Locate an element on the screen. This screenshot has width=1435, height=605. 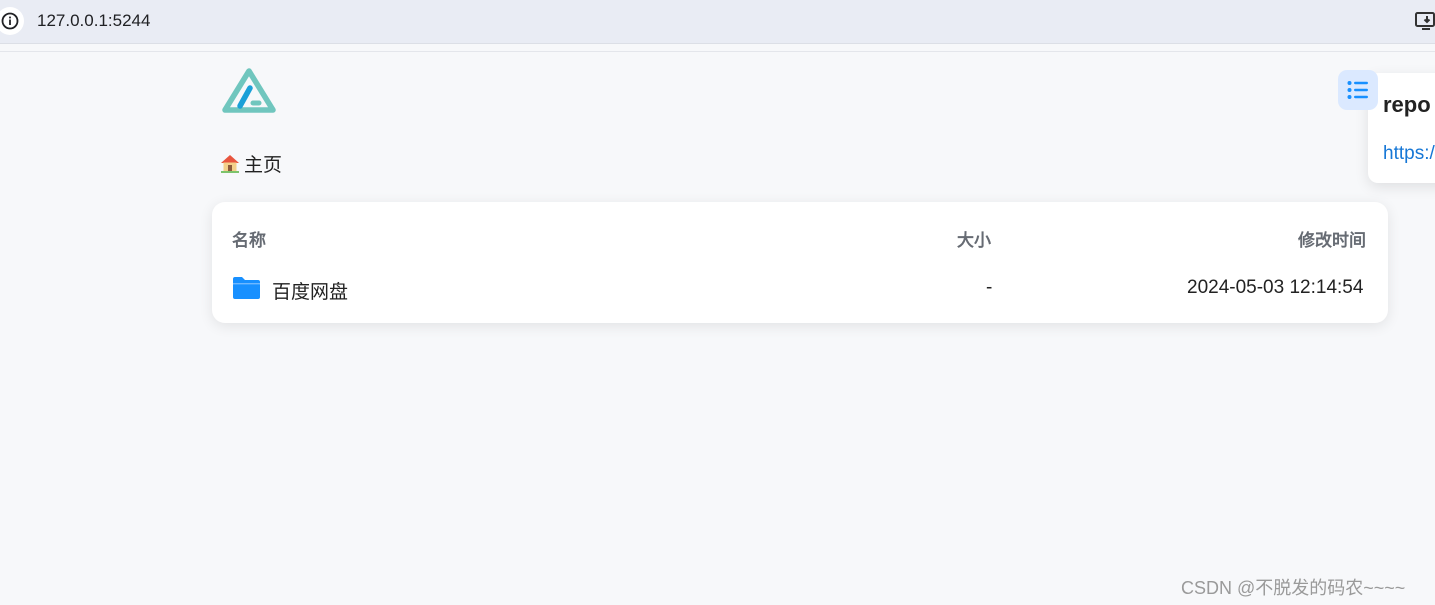
url-text: 127.0.0.1:5244 is located at coordinates (93, 21).